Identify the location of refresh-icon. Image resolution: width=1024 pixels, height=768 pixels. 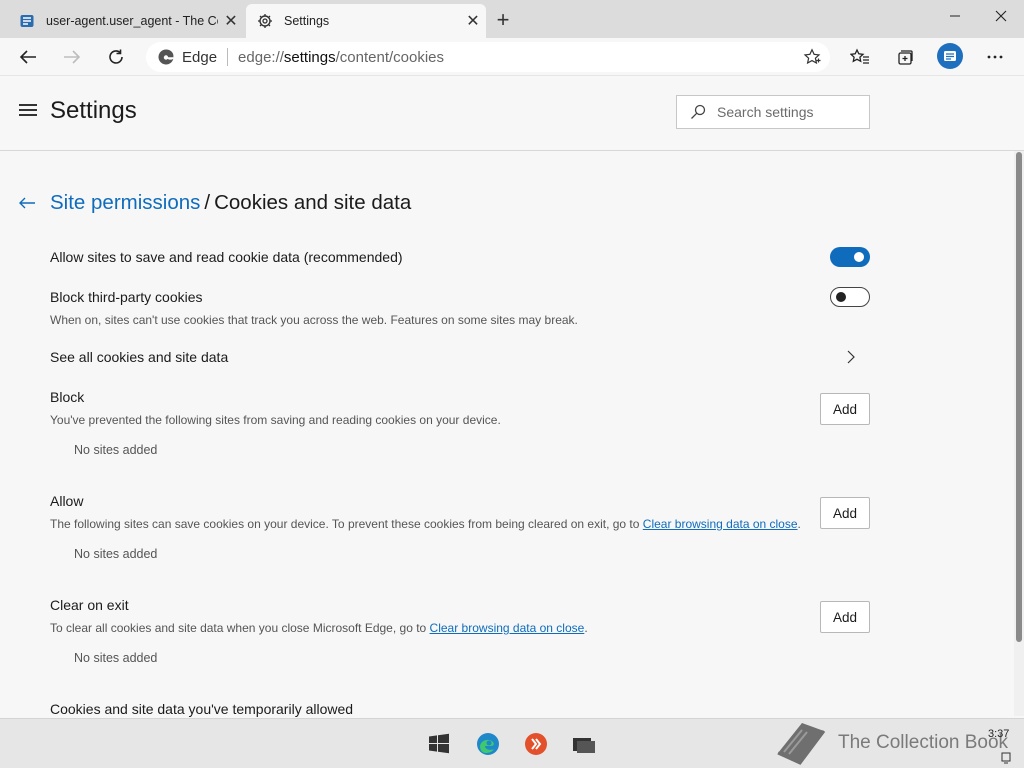
(116, 57).